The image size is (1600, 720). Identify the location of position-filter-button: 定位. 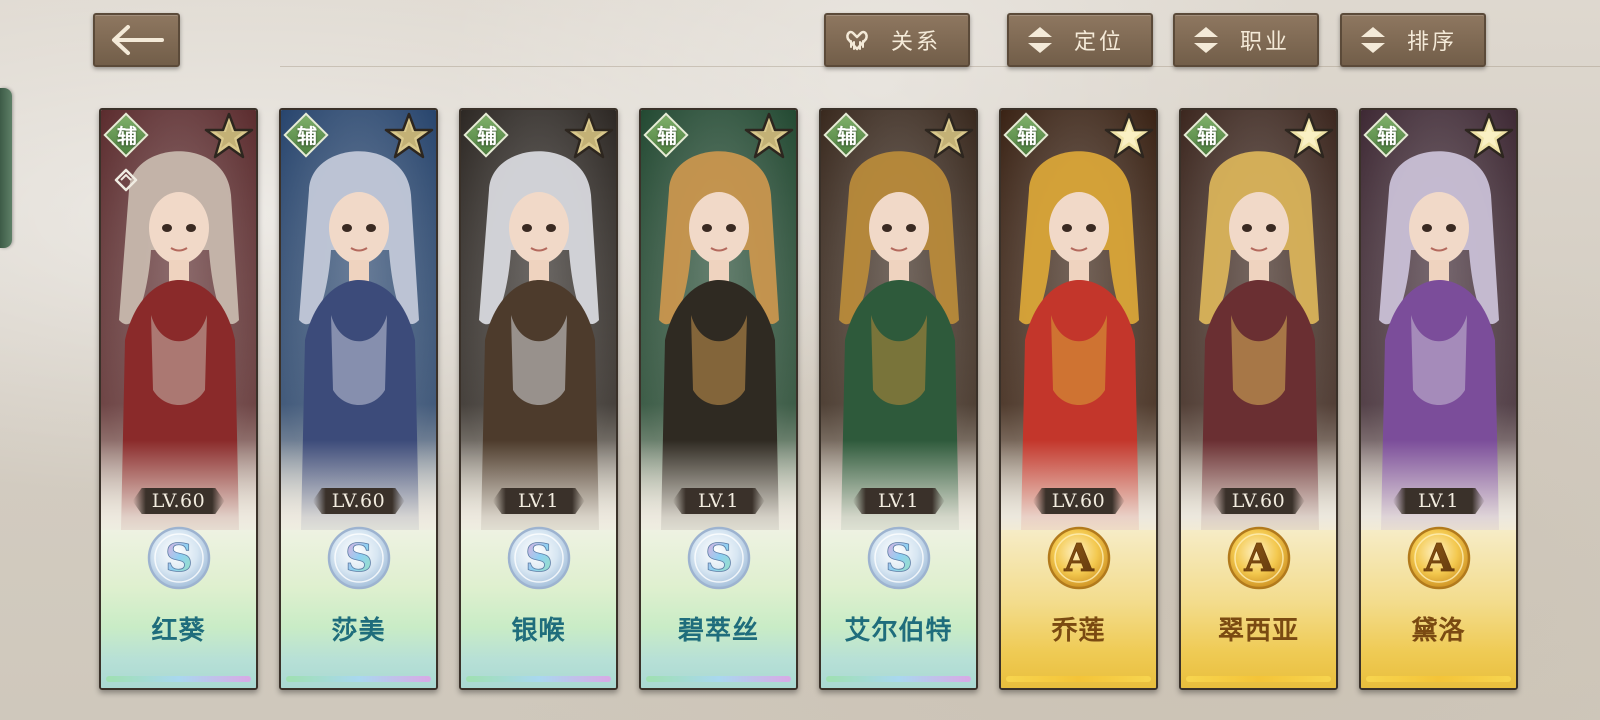
(1080, 40).